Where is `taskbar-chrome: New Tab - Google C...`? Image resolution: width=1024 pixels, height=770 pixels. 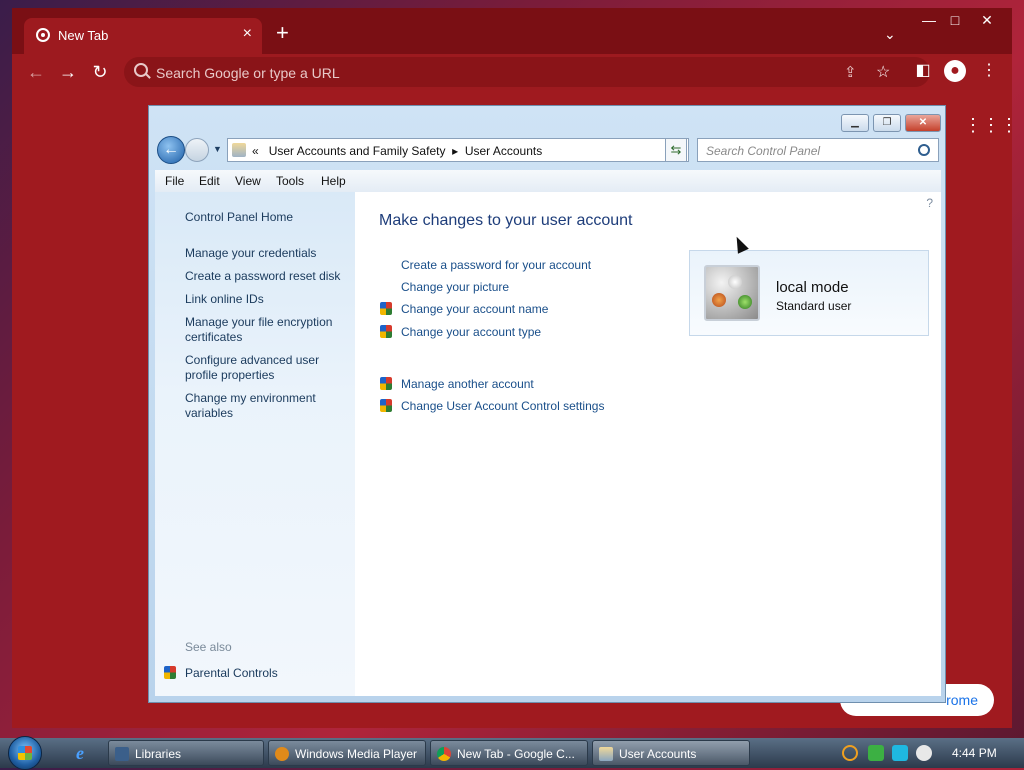
taskbar-chrome: New Tab - Google C... is located at coordinates (509, 753).